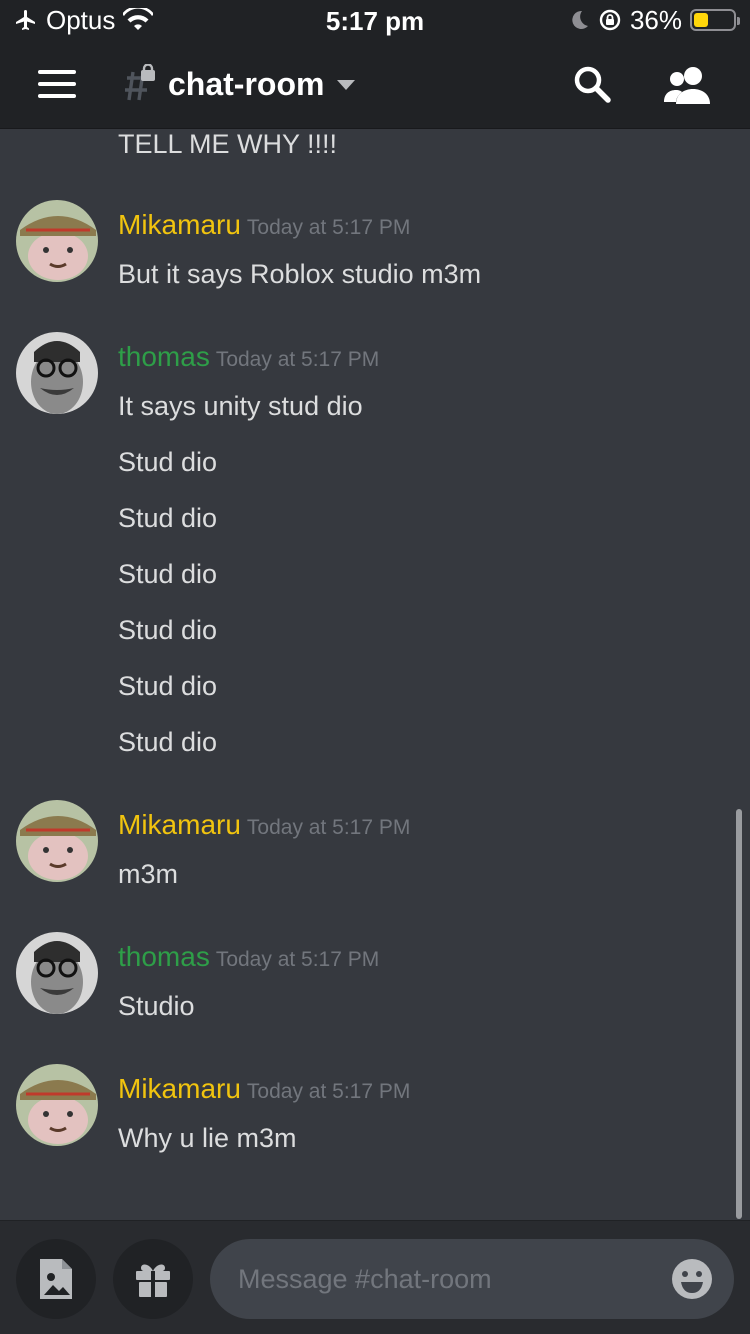 The image size is (750, 1334). What do you see at coordinates (375, 84) in the screenshot?
I see `channel-header: chat-room` at bounding box center [375, 84].